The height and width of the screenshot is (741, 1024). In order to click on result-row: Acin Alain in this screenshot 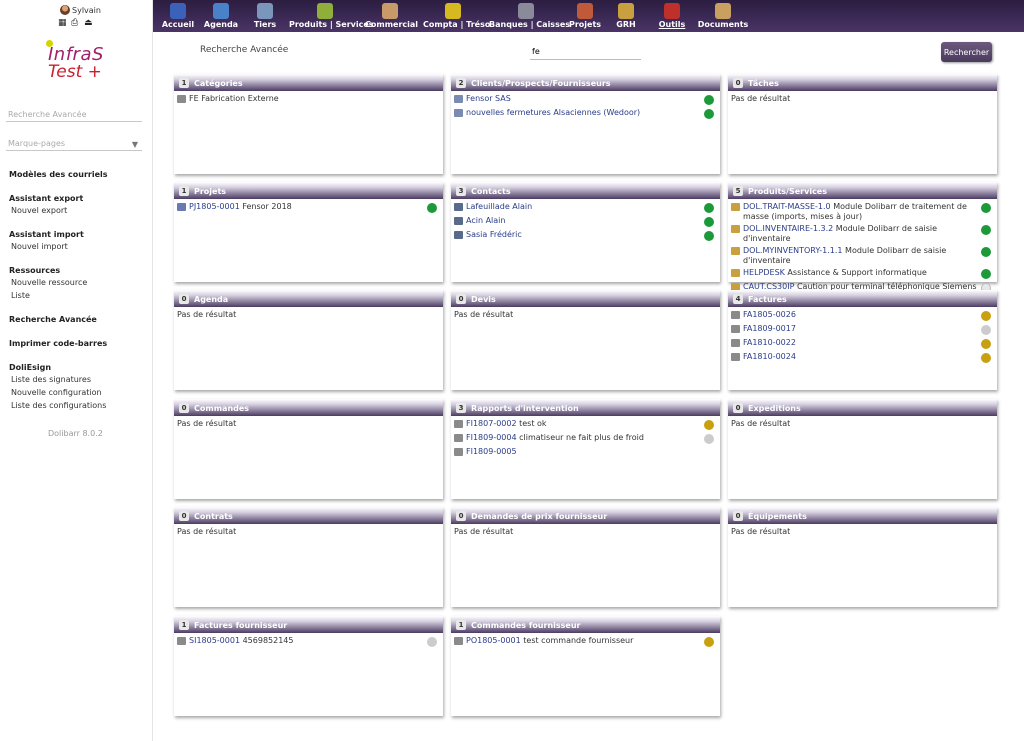, I will do `click(585, 222)`.